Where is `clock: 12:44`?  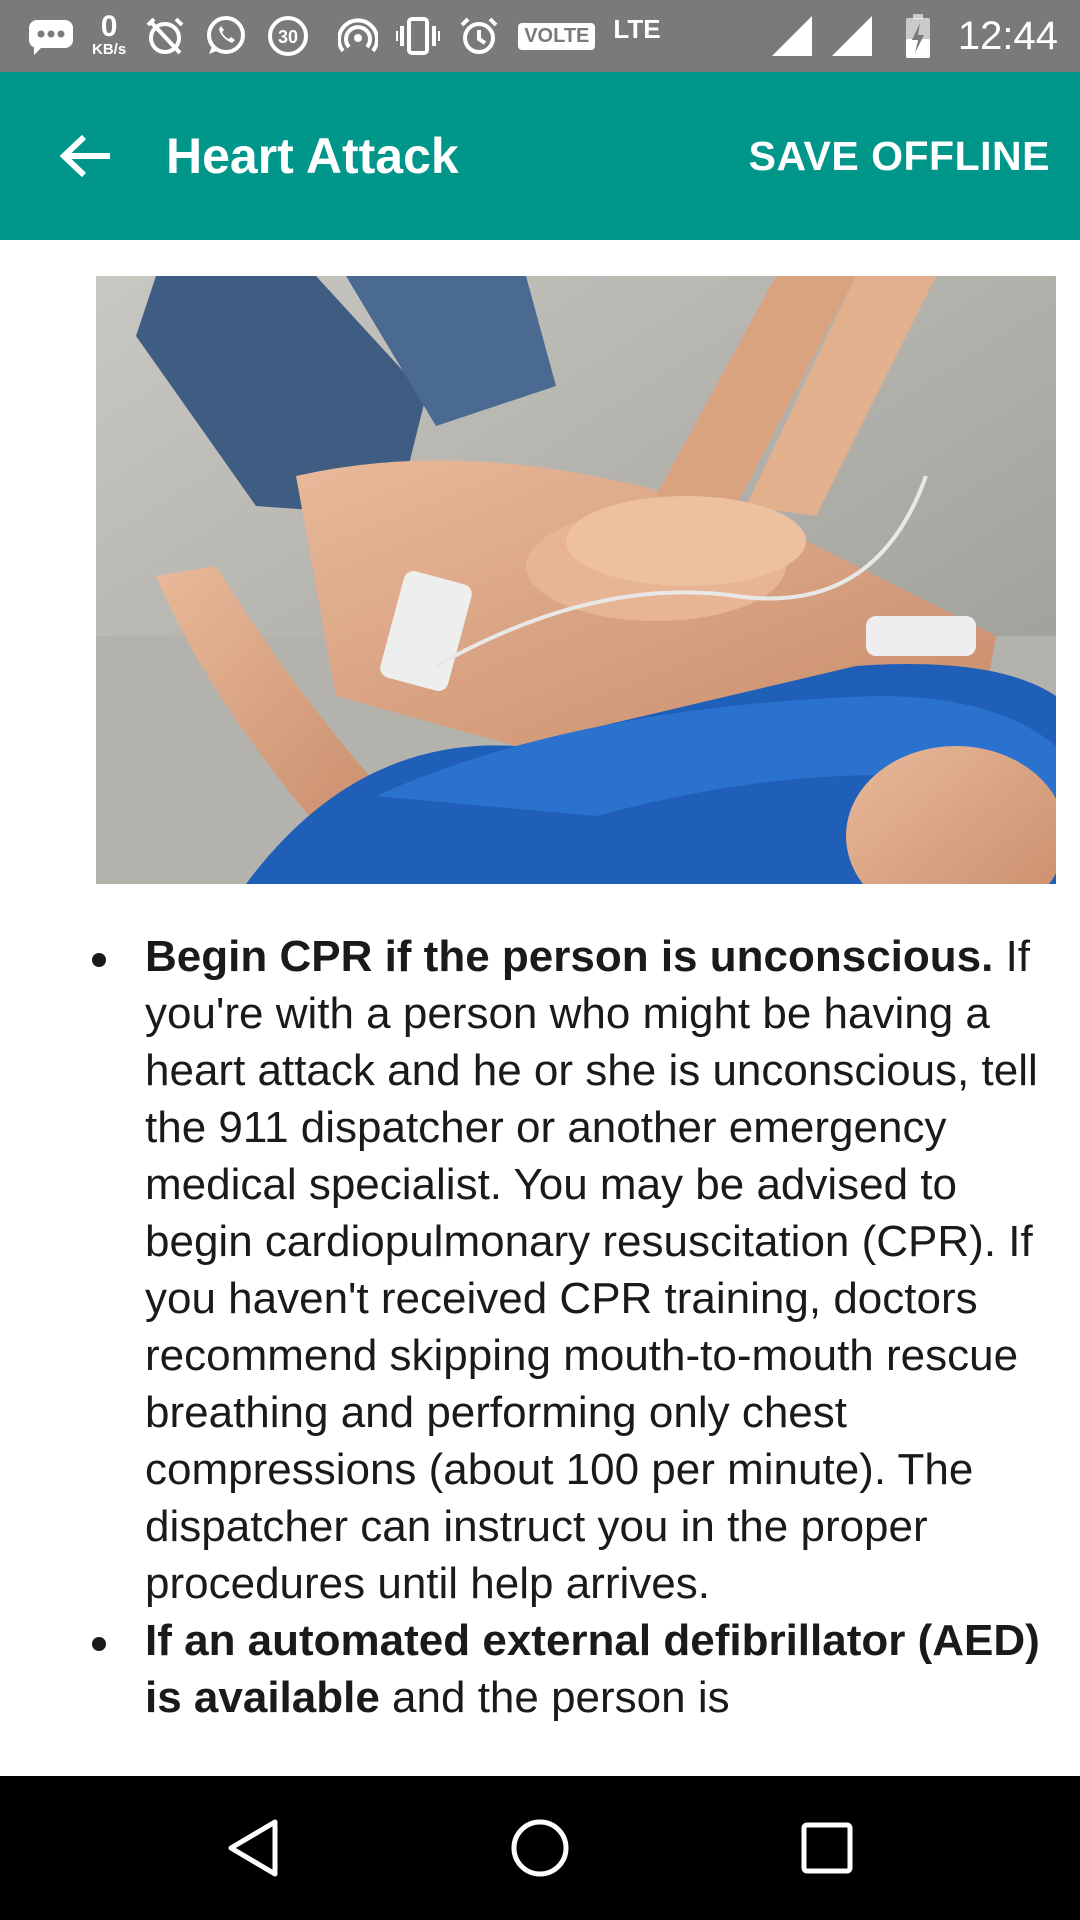
clock: 12:44 is located at coordinates (1007, 35).